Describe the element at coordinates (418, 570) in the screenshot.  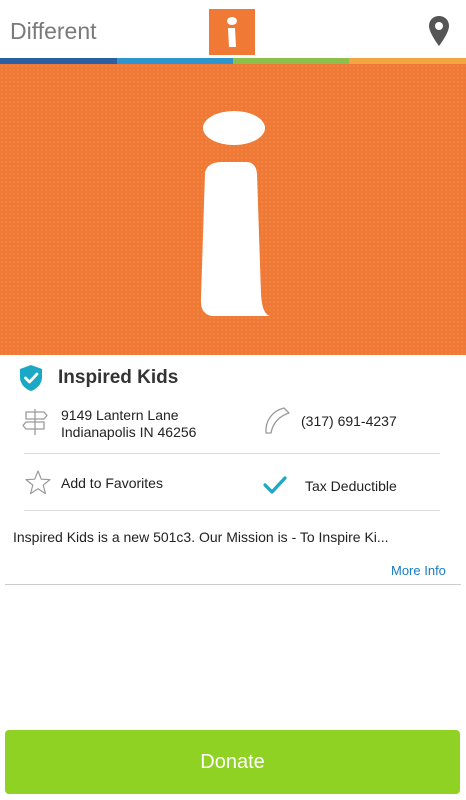
I see `more-info-link: More Info` at that location.